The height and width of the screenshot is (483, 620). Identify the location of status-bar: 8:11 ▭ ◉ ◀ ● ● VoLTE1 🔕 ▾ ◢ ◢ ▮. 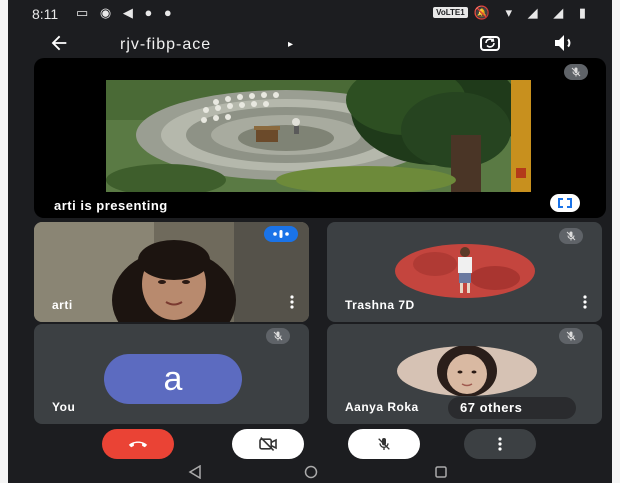
(310, 14).